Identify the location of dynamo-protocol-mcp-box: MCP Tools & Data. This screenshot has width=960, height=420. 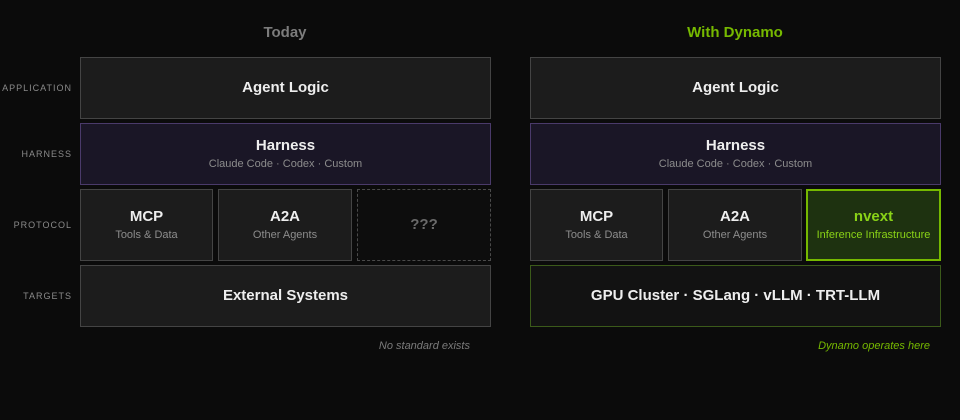
(596, 225).